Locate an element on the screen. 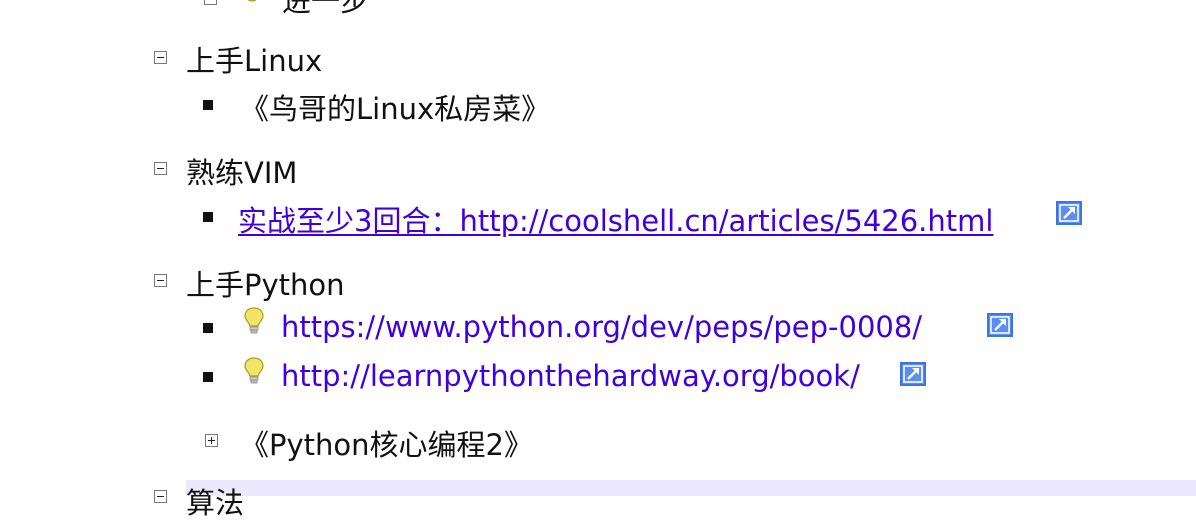  collapse-toggle-vim is located at coordinates (160, 168).